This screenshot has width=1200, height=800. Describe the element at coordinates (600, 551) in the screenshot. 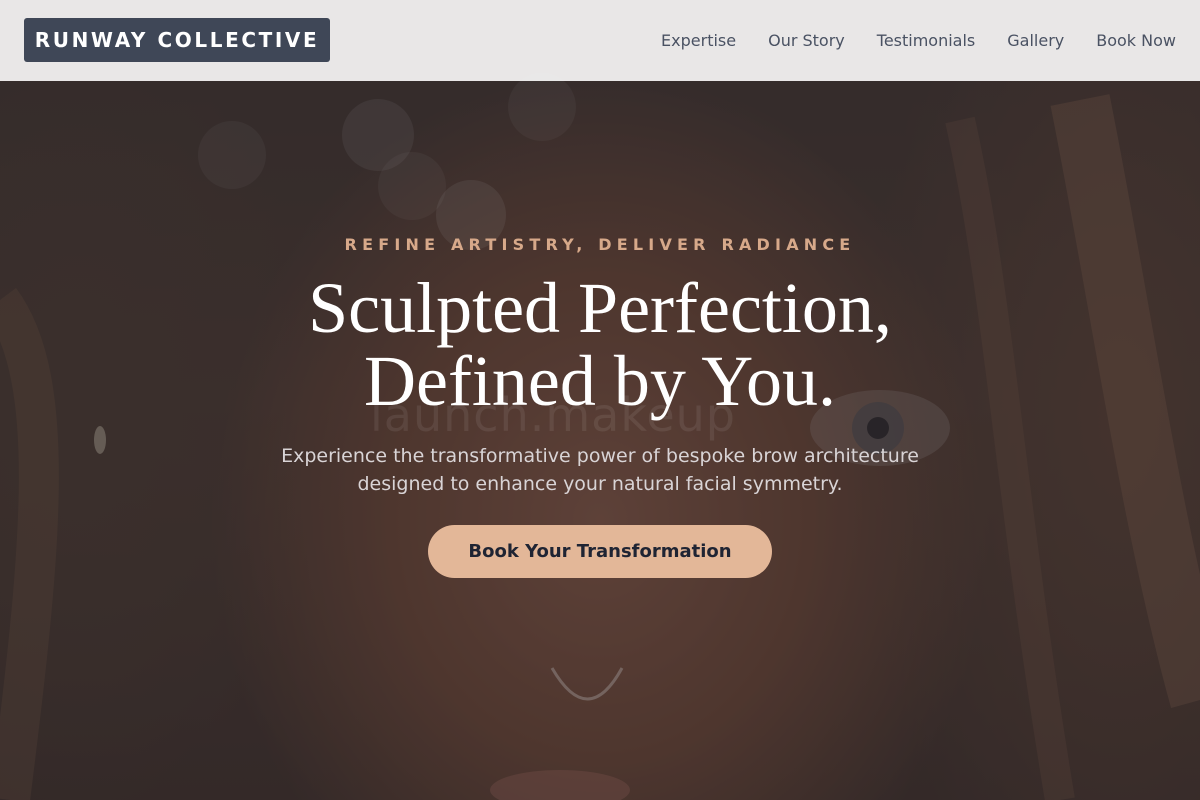

I see `book-transformation-button: Book Your Transformation` at that location.